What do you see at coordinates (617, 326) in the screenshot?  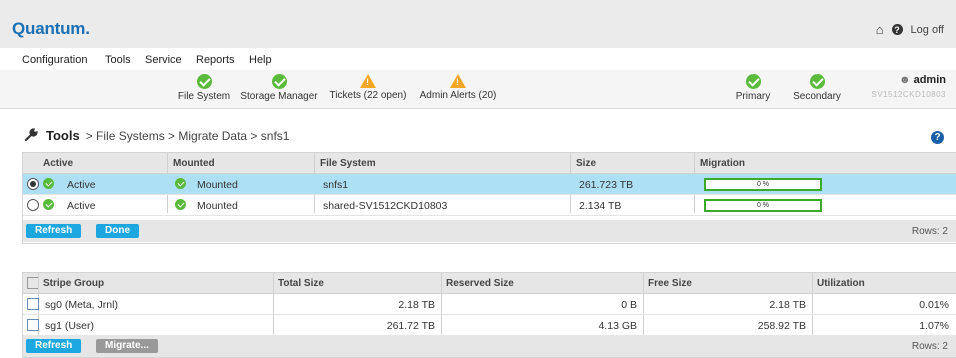 I see `reserved-size: 4.13 GB` at bounding box center [617, 326].